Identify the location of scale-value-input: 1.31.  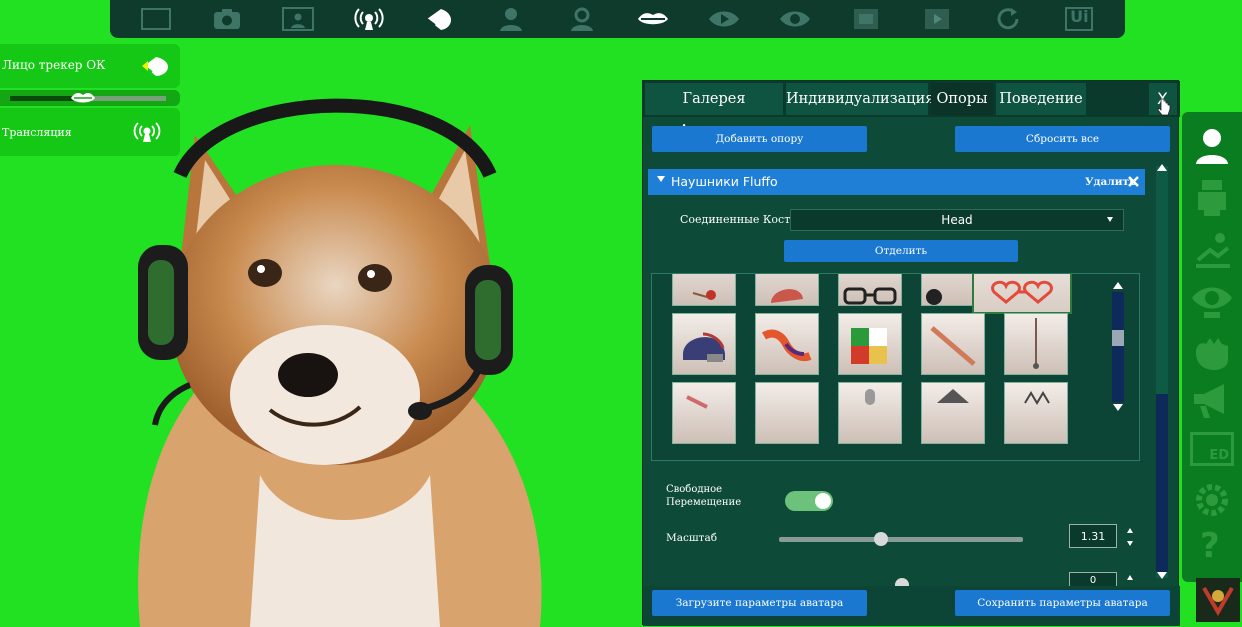
(1093, 536).